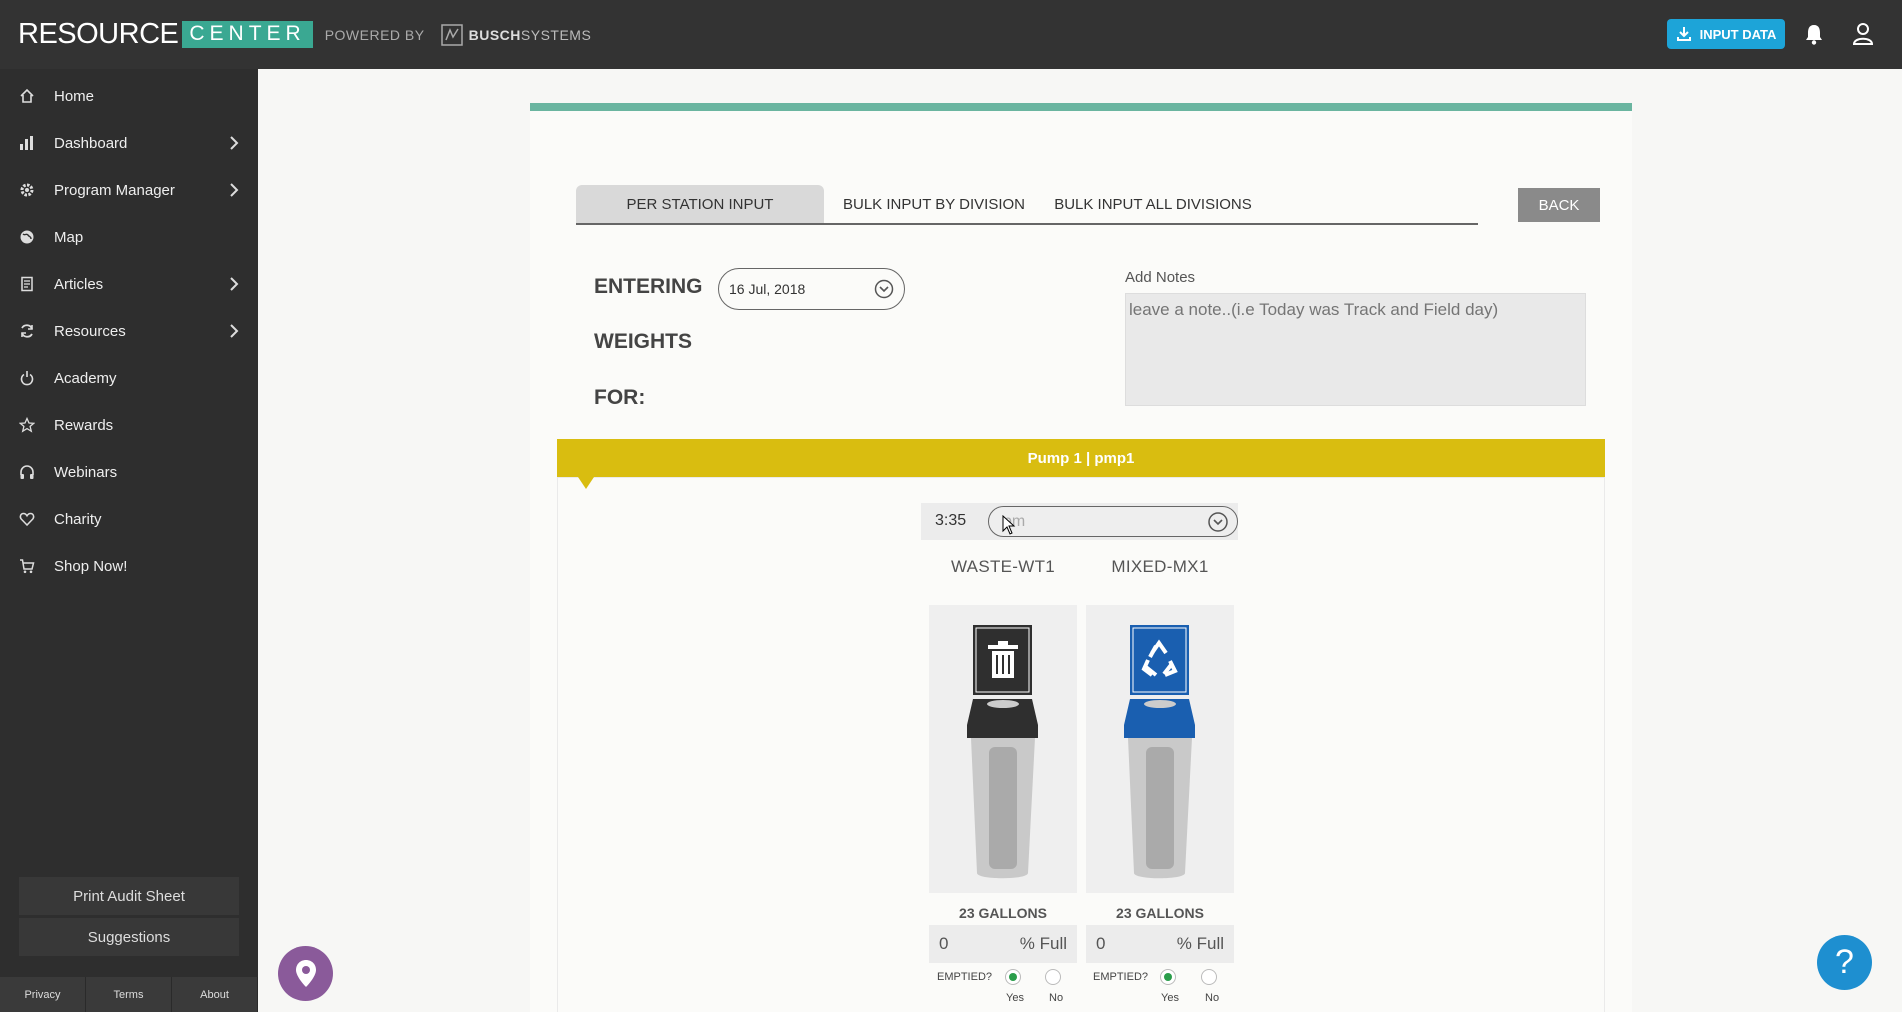  I want to click on weights-label: WEIGHTS, so click(643, 341).